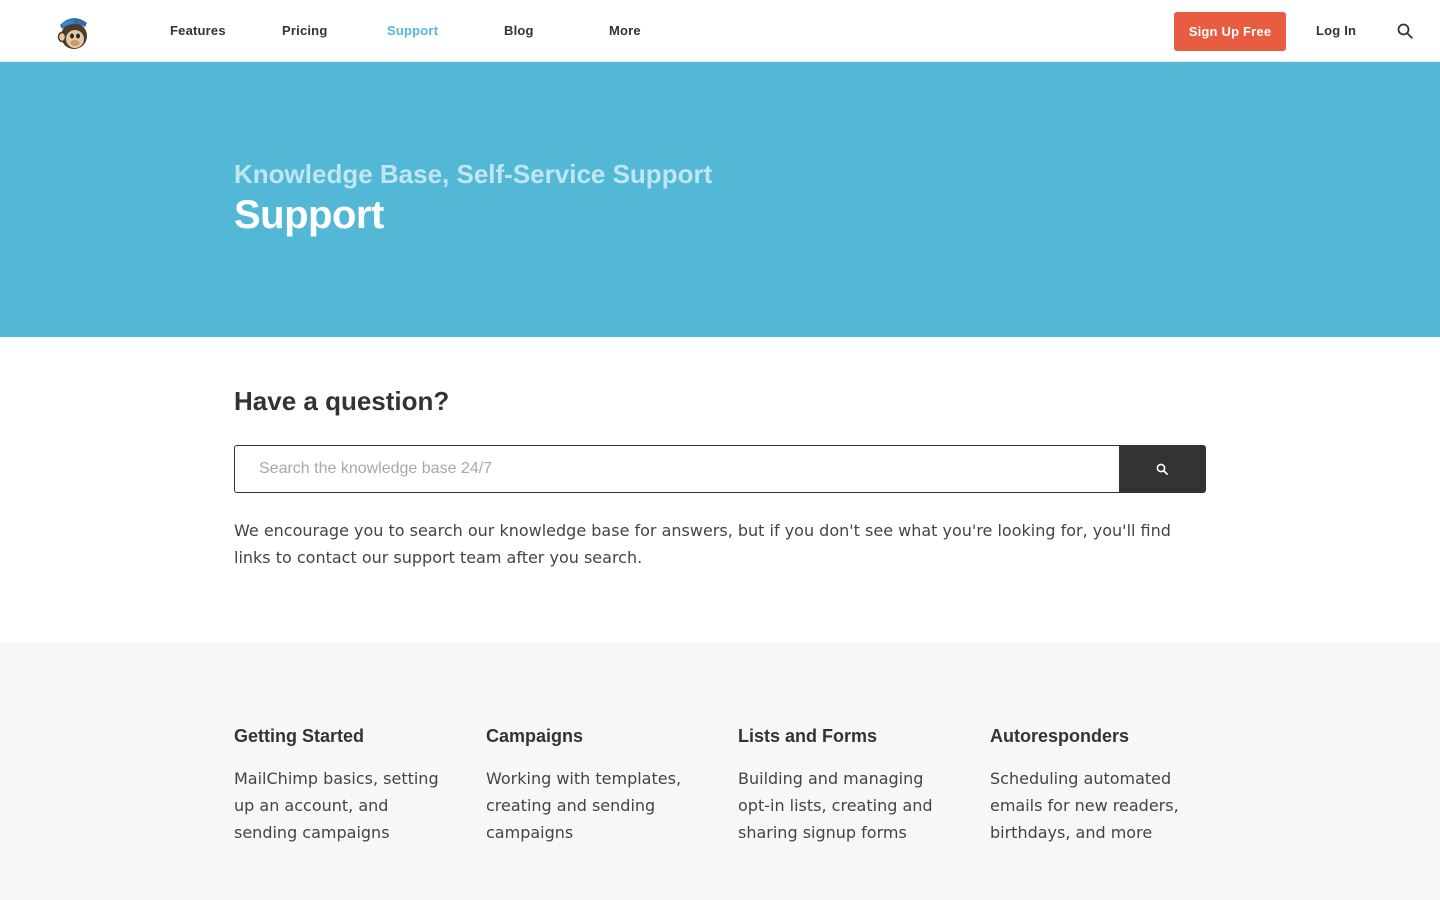 The width and height of the screenshot is (1440, 900). Describe the element at coordinates (345, 736) in the screenshot. I see `category-title: Getting Started` at that location.